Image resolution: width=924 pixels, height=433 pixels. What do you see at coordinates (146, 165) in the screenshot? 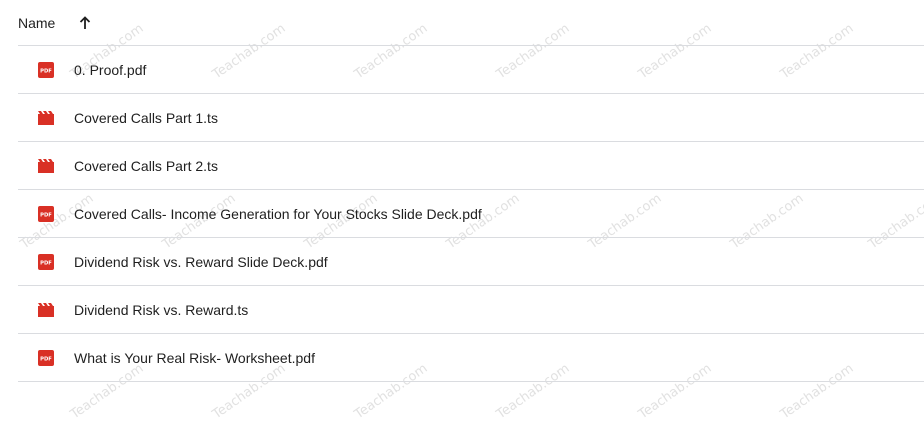
I see `file-name: Covered Calls Part 2.ts` at bounding box center [146, 165].